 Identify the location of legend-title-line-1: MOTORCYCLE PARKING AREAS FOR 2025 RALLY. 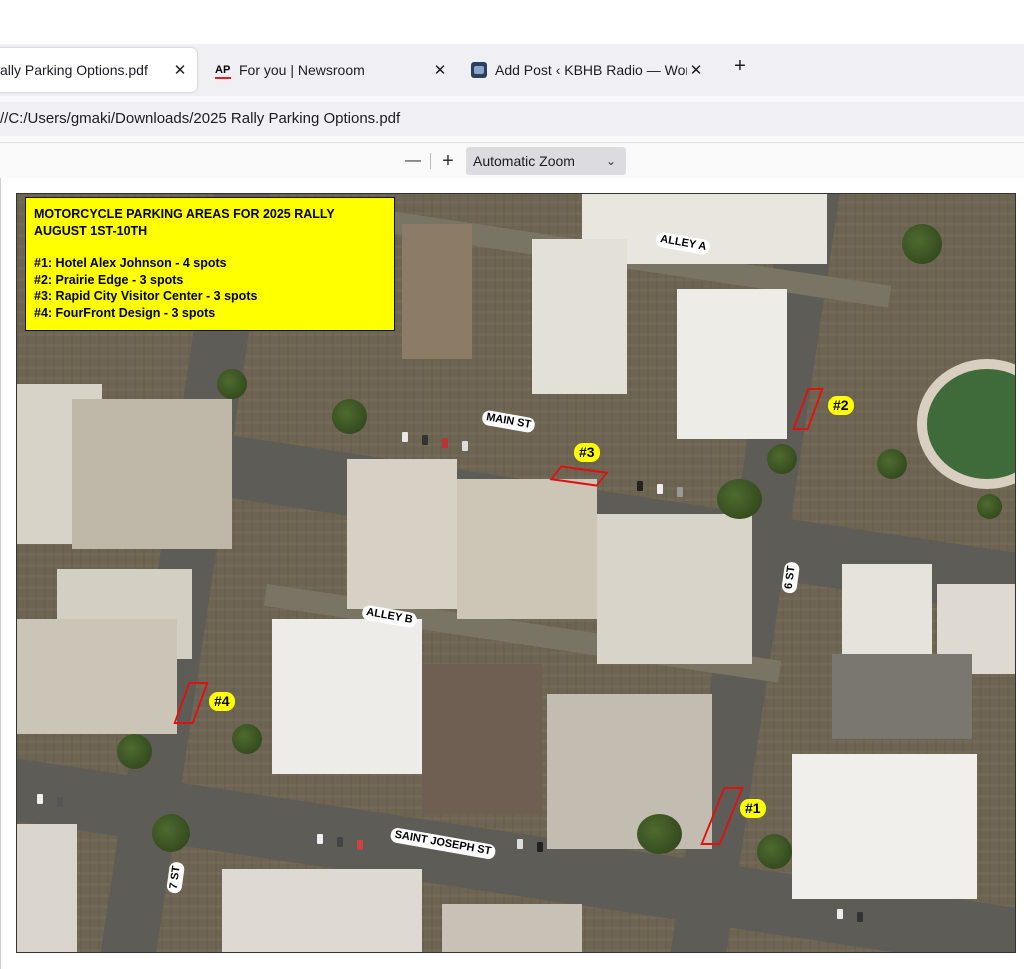
(184, 214).